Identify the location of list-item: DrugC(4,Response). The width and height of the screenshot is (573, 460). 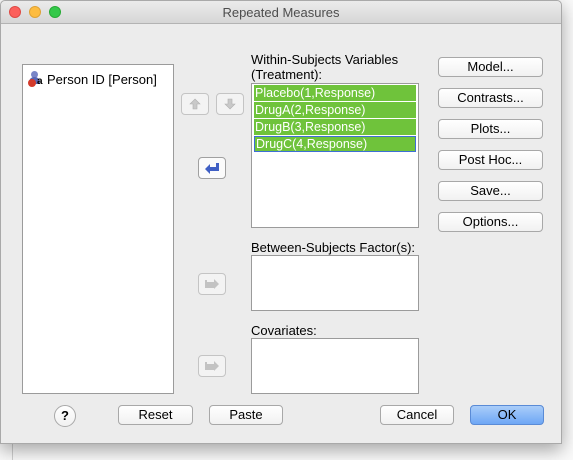
(335, 144).